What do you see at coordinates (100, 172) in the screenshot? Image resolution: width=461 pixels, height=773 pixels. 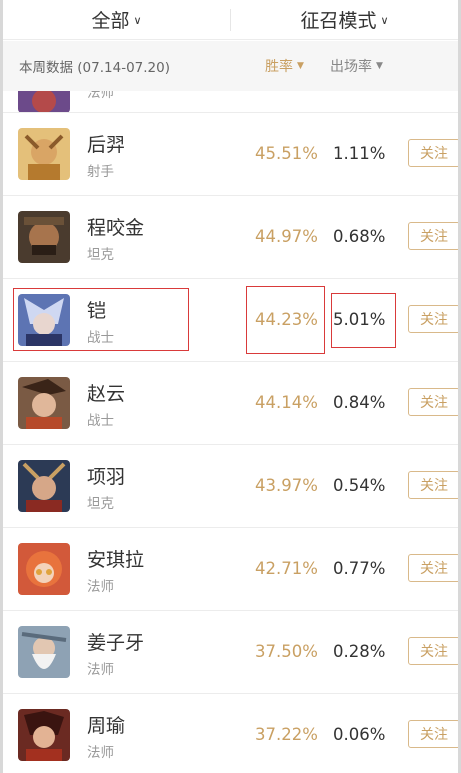 I see `hero-role: 射手` at bounding box center [100, 172].